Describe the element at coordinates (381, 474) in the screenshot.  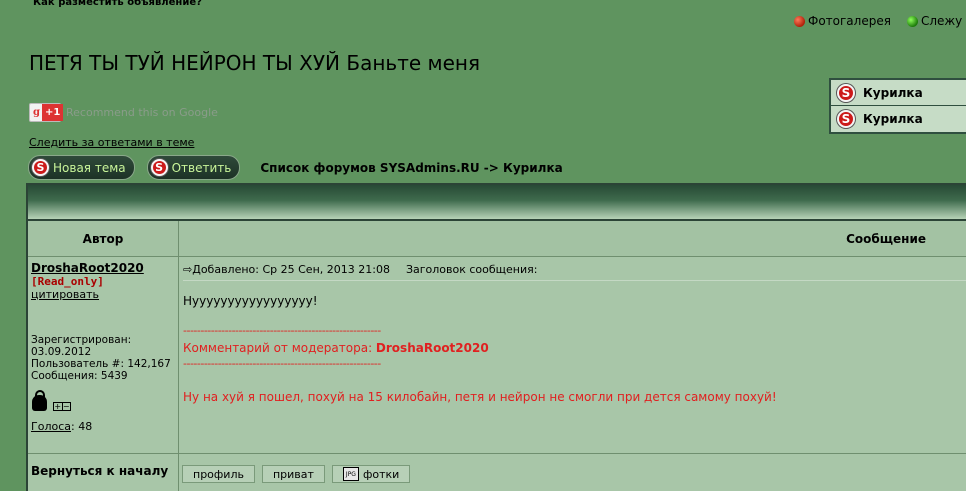
I see `photos-label: фотки` at that location.